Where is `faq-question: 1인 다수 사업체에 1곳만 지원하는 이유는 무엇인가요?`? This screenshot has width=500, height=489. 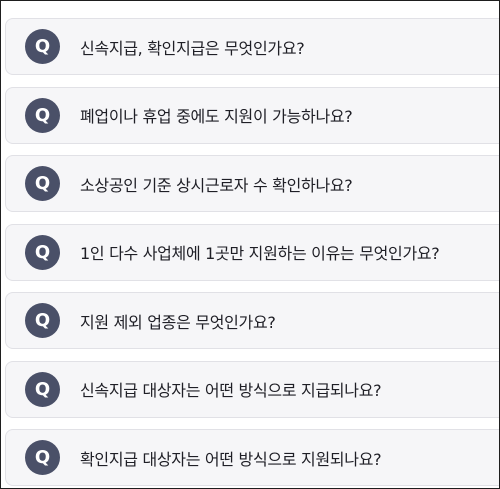
faq-question: 1인 다수 사업체에 1곳만 지원하는 이유는 무엇인가요? is located at coordinates (260, 253).